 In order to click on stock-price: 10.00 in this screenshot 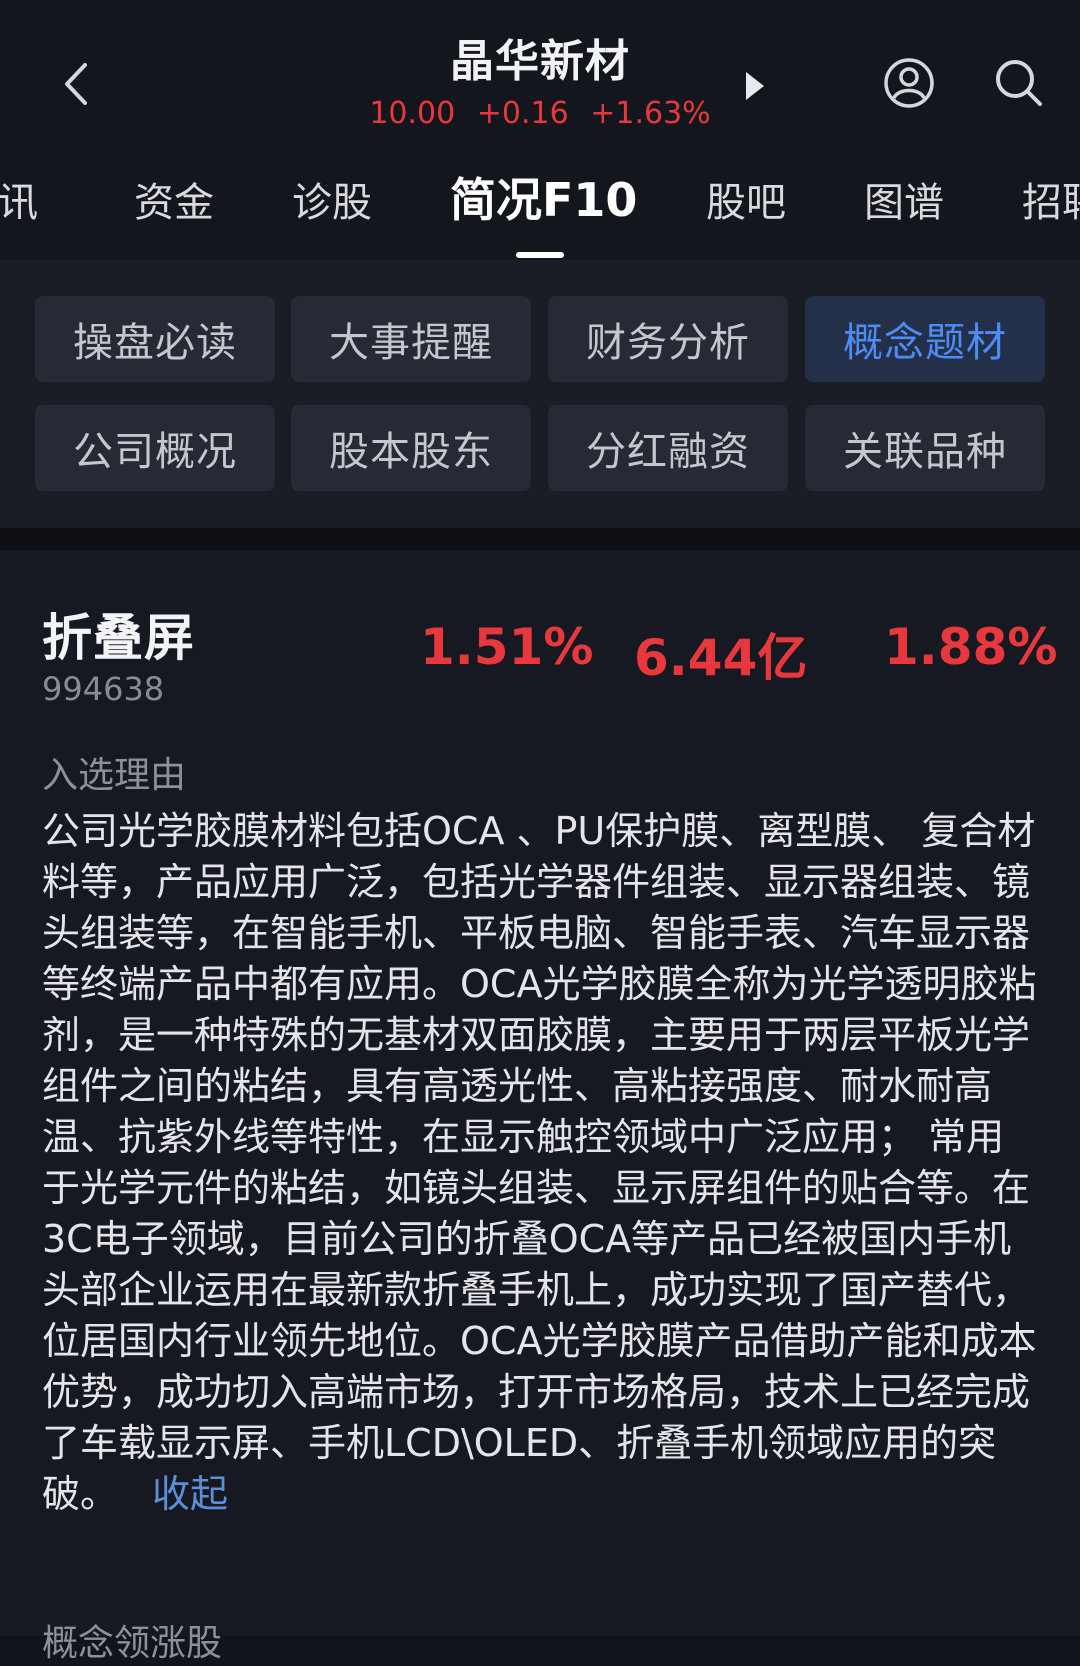, I will do `click(412, 113)`.